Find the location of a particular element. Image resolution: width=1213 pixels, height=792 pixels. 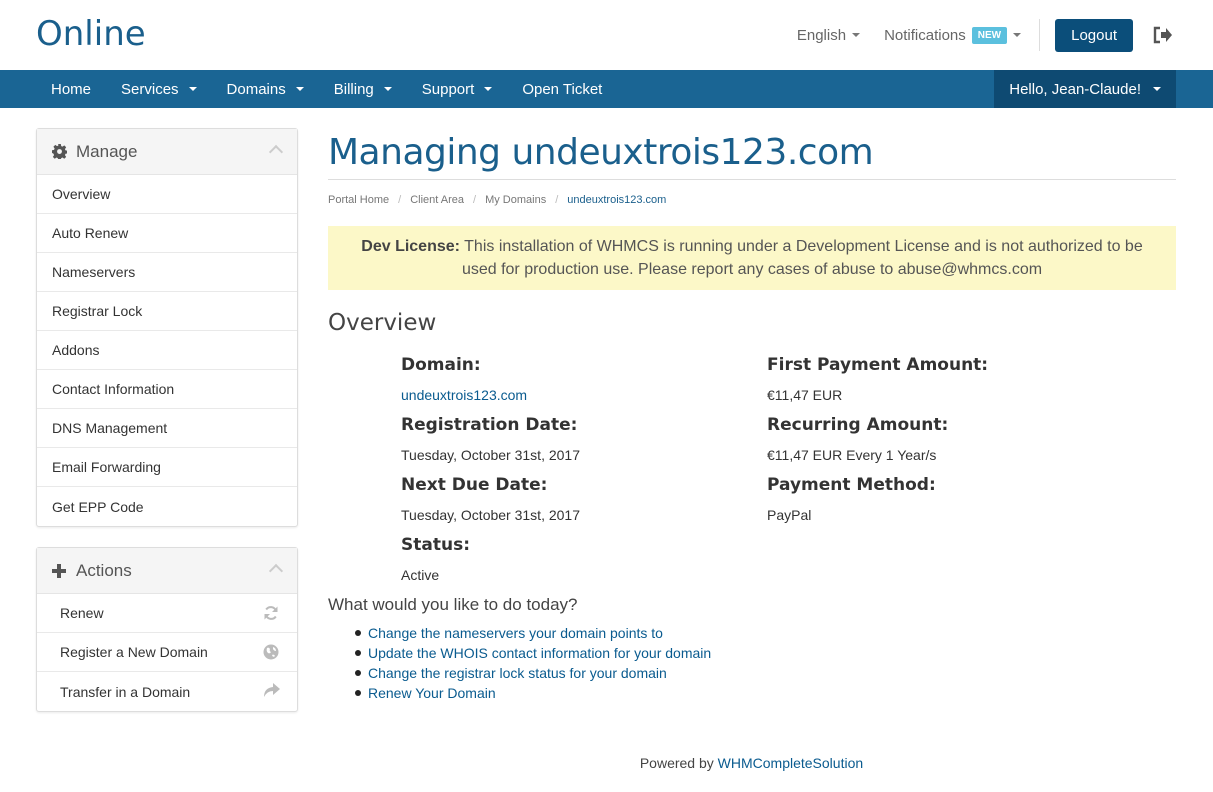

header-actions: English Notifications NEW Logout is located at coordinates (985, 35).